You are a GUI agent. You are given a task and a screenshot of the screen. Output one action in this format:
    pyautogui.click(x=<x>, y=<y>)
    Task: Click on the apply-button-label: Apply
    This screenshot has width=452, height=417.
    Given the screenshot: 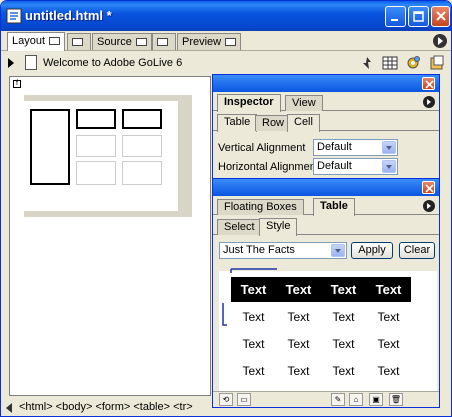 What is the action you would take?
    pyautogui.click(x=372, y=250)
    